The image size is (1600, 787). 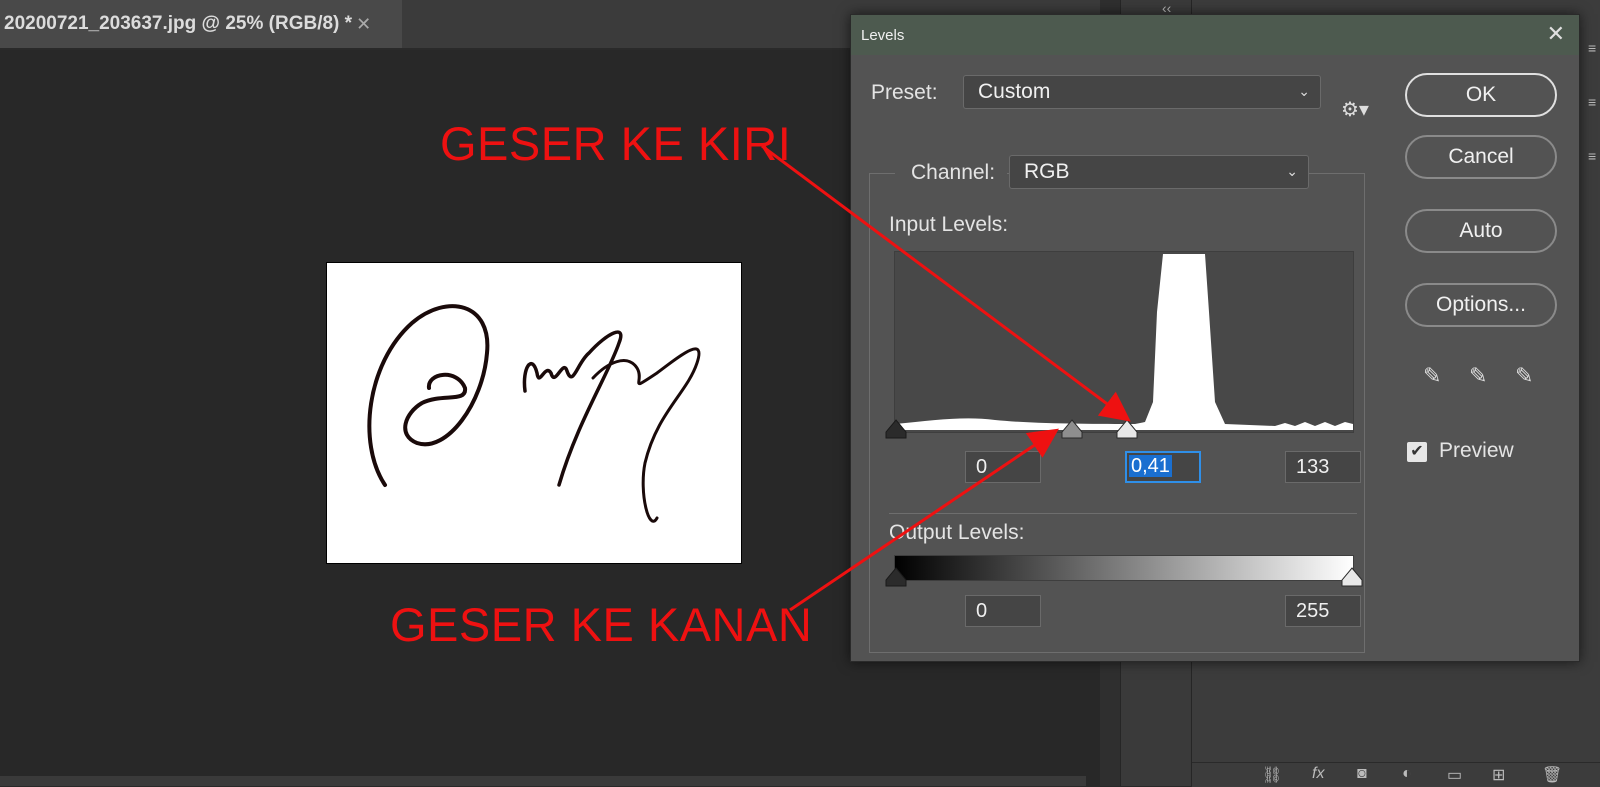 I want to click on adjustment-layer-icon: ◐, so click(x=1407, y=774).